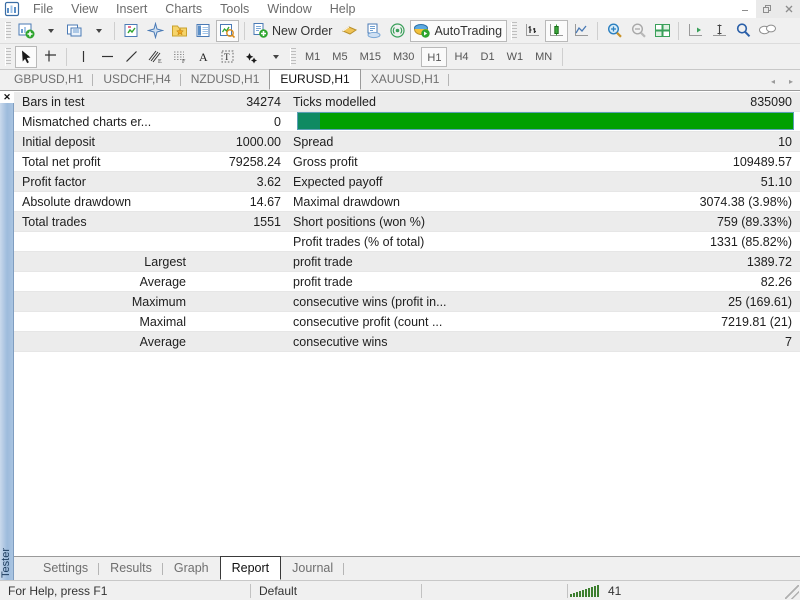 This screenshot has height=600, width=800. I want to click on autotrading-button: AutoTrading, so click(459, 30).